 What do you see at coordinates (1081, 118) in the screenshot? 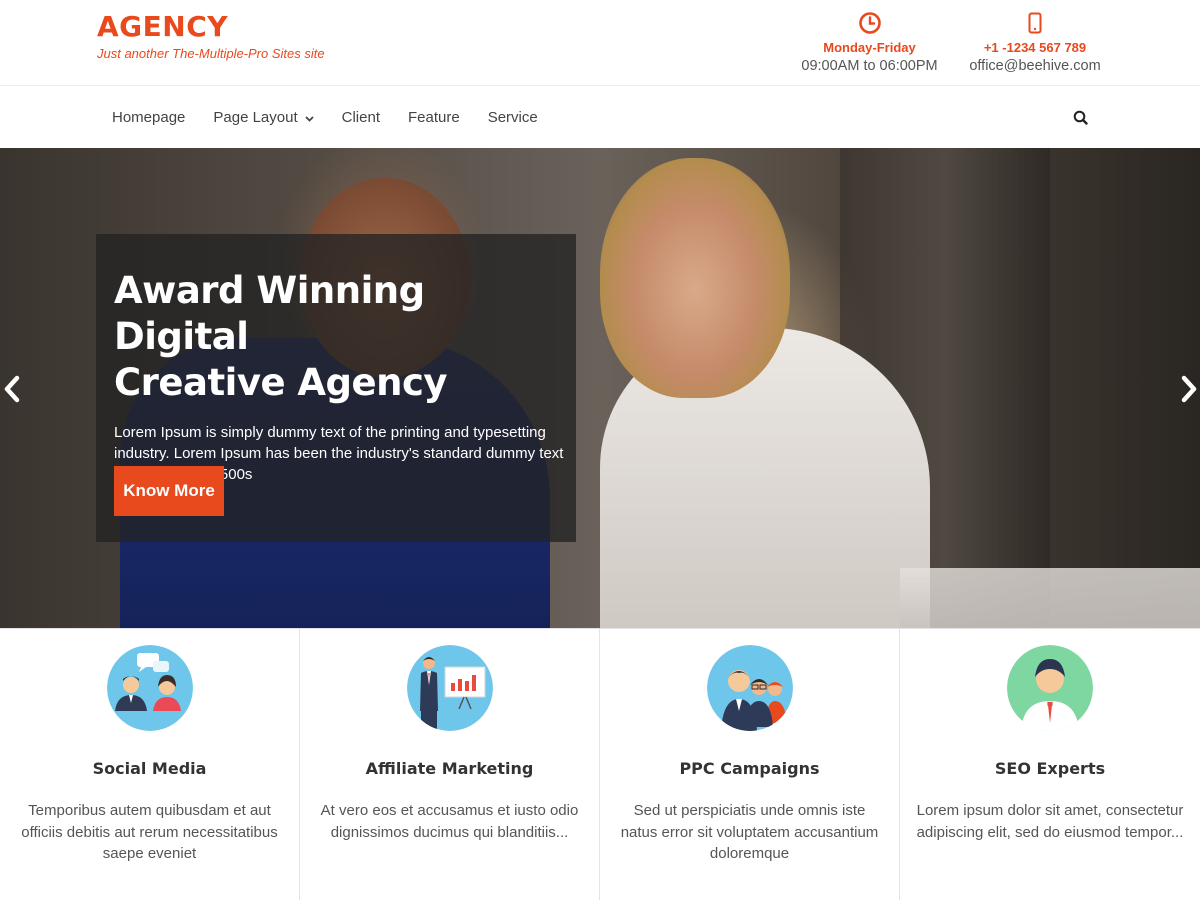
I see `search-icon` at bounding box center [1081, 118].